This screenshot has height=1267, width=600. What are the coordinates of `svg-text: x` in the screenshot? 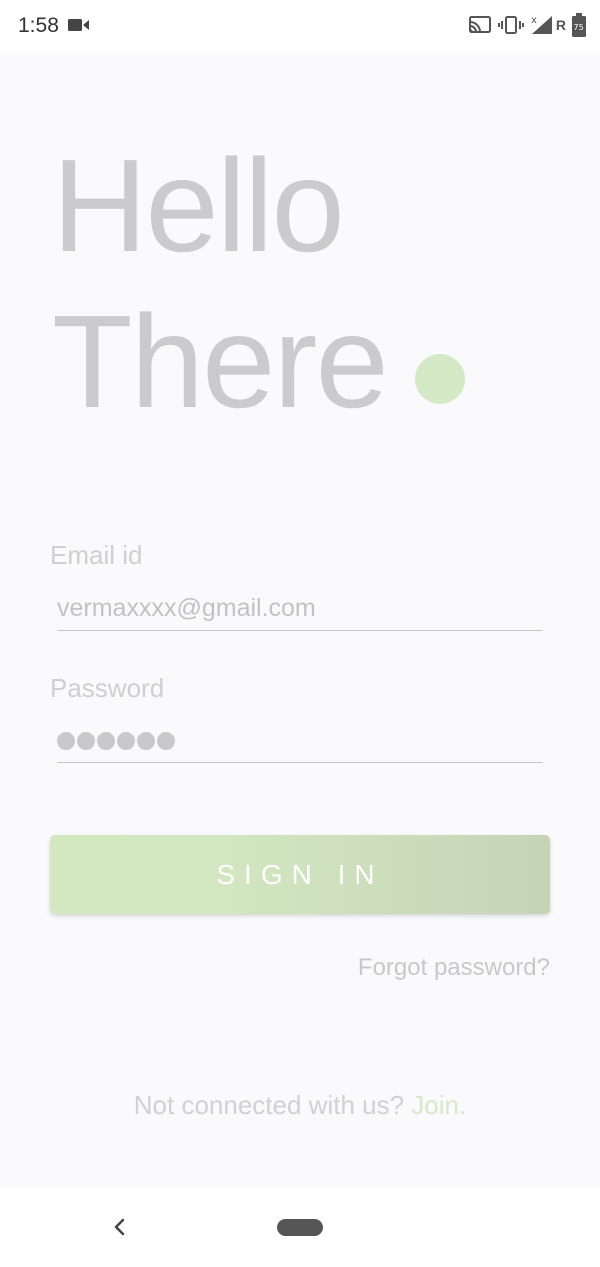 It's located at (534, 20).